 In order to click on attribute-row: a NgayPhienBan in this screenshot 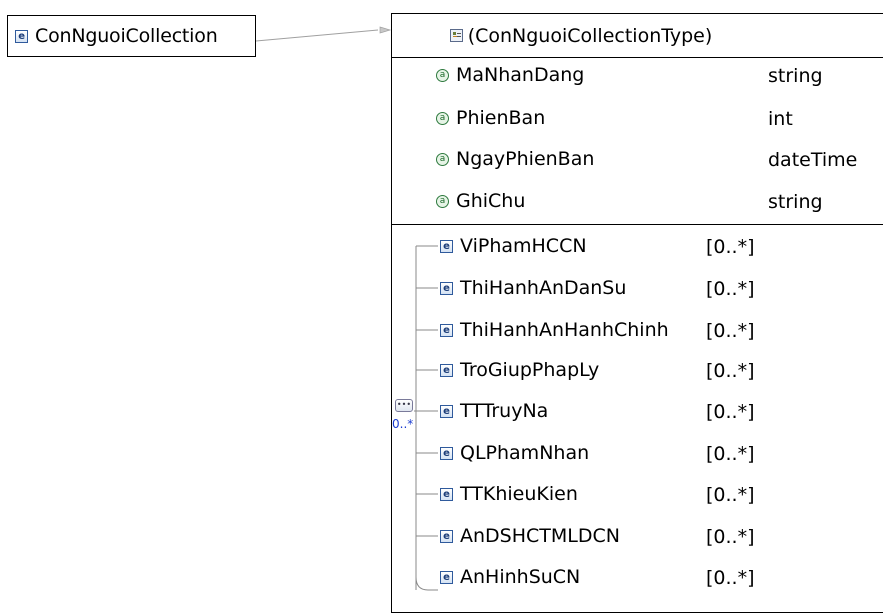, I will do `click(515, 159)`.